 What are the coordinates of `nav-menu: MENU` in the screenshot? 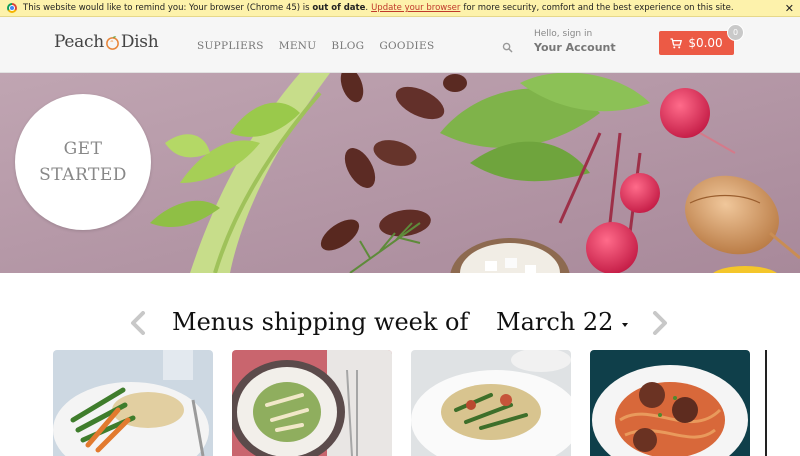 It's located at (298, 46).